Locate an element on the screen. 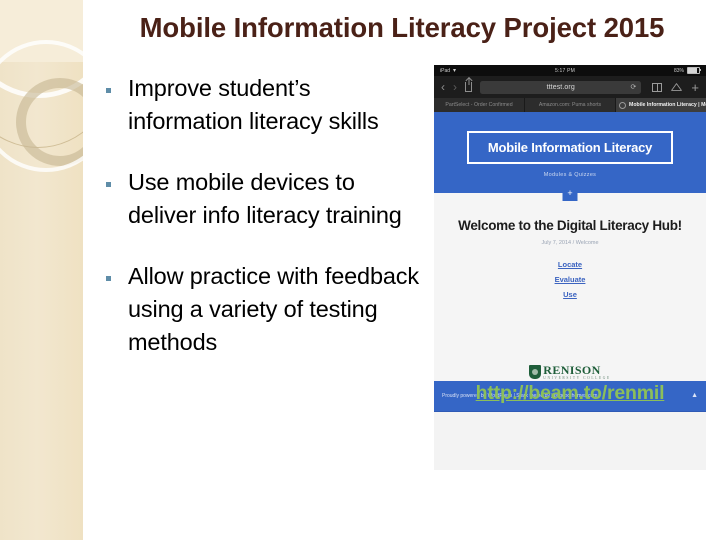 This screenshot has height=540, width=720. safari-toolbar: ‹ › tttest.org ⟳ + is located at coordinates (570, 87).